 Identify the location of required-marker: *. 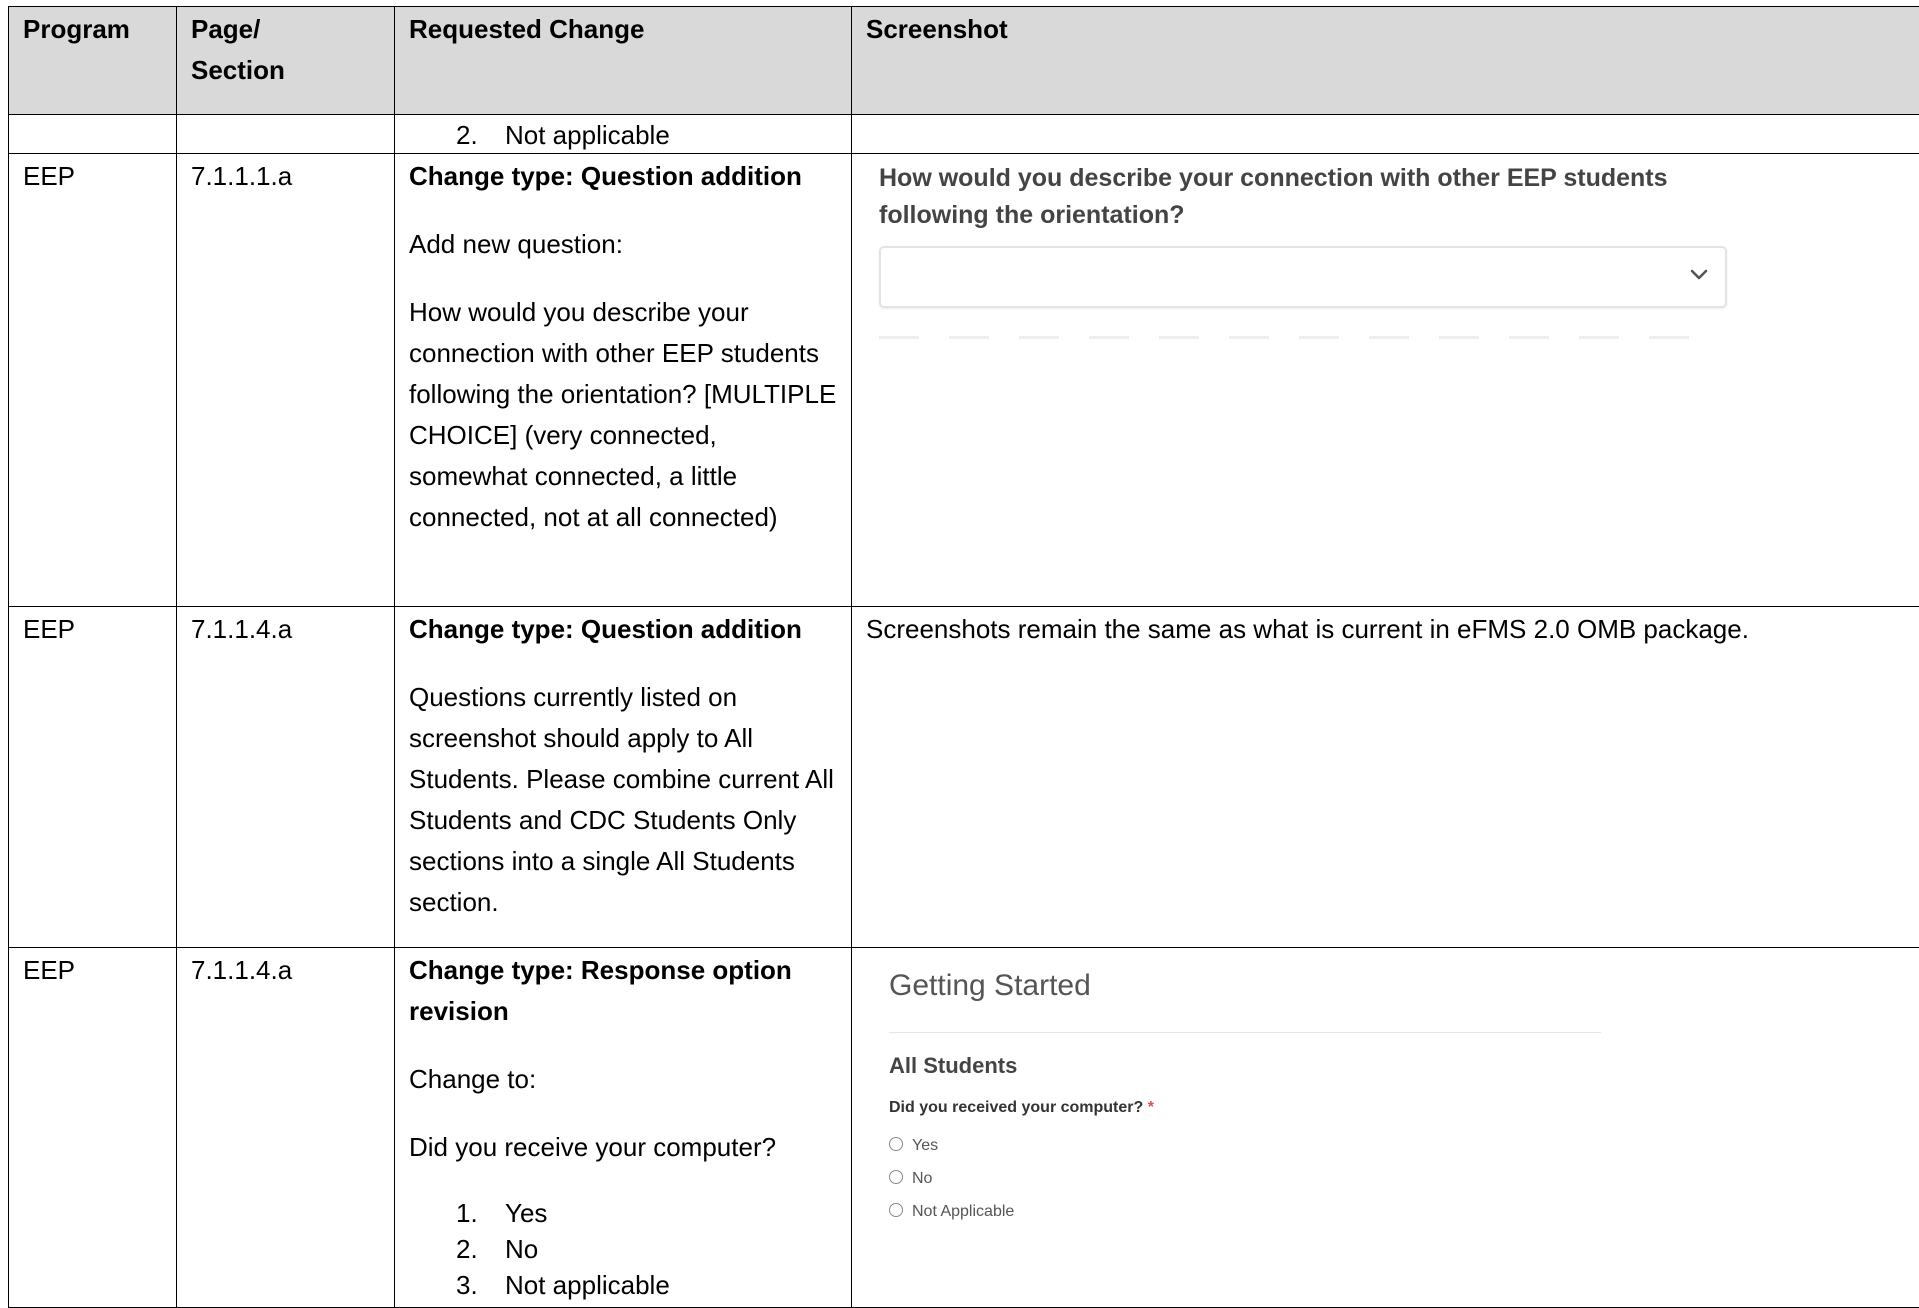
(1151, 1107).